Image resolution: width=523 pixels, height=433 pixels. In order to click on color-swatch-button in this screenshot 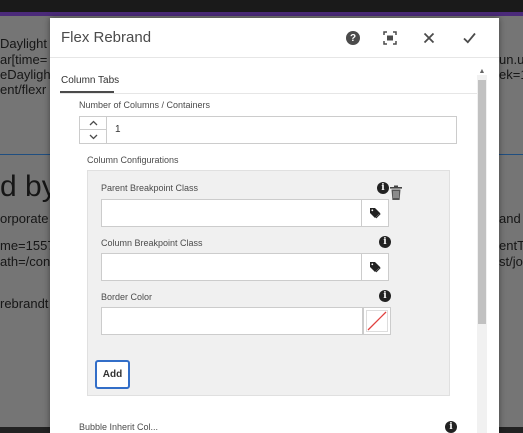, I will do `click(377, 321)`.